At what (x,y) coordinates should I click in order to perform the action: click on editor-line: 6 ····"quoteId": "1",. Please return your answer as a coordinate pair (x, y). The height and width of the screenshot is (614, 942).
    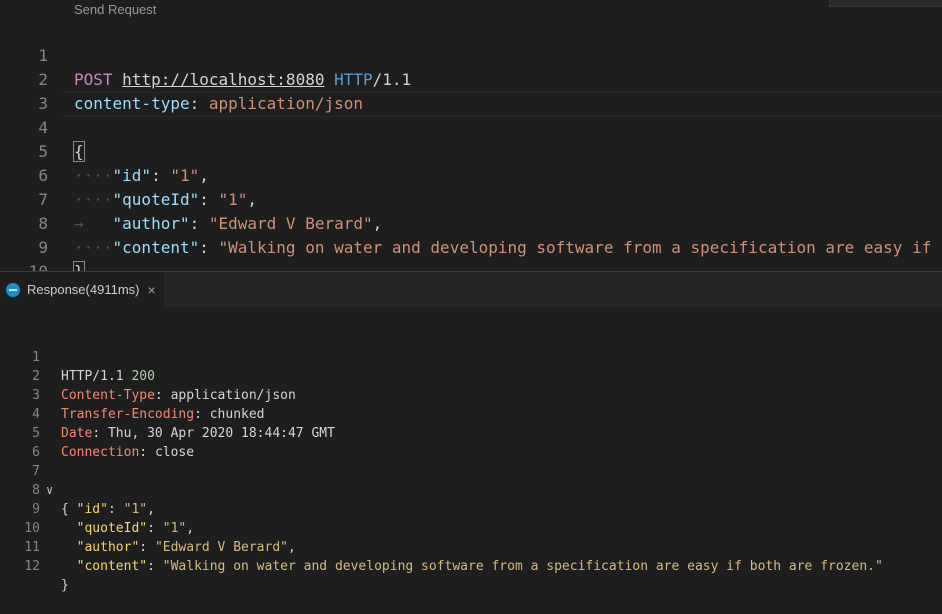
    Looking at the image, I should click on (471, 174).